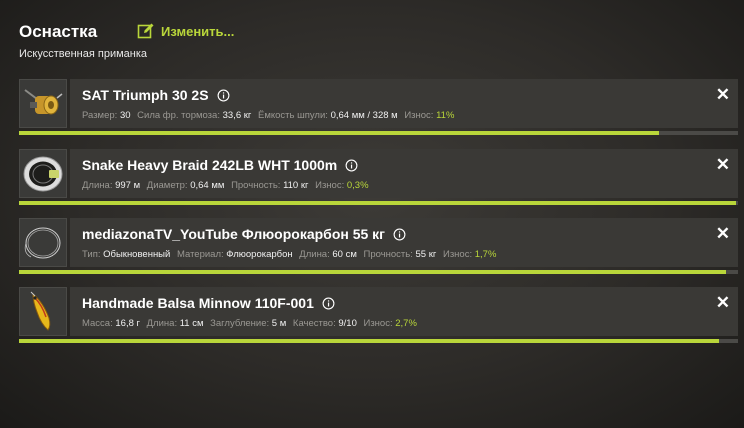  What do you see at coordinates (364, 115) in the screenshot?
I see `stat-value: 0,64 мм / 328 м` at bounding box center [364, 115].